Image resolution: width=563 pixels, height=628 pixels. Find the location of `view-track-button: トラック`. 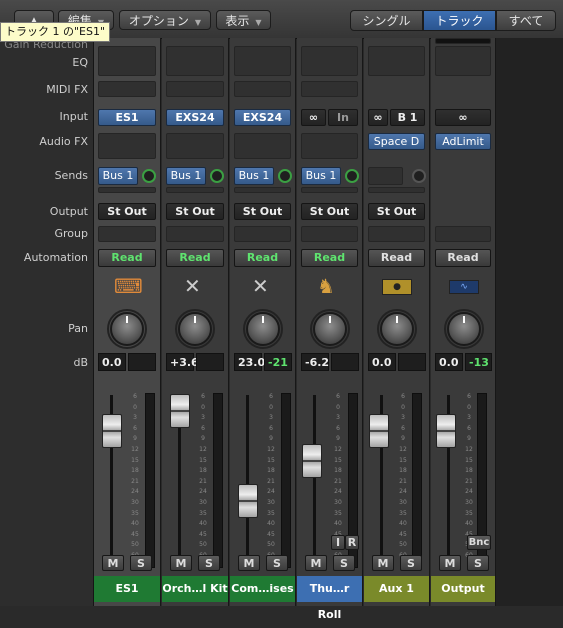

view-track-button: トラック is located at coordinates (459, 20).